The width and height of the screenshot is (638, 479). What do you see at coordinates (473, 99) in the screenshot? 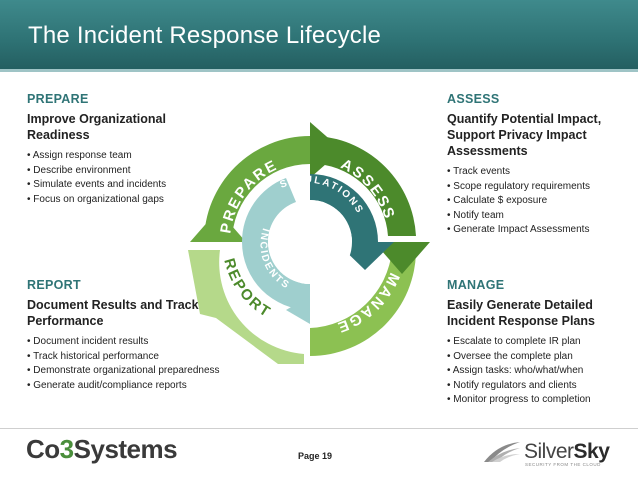
I see `assess-heading: ASSESS` at bounding box center [473, 99].